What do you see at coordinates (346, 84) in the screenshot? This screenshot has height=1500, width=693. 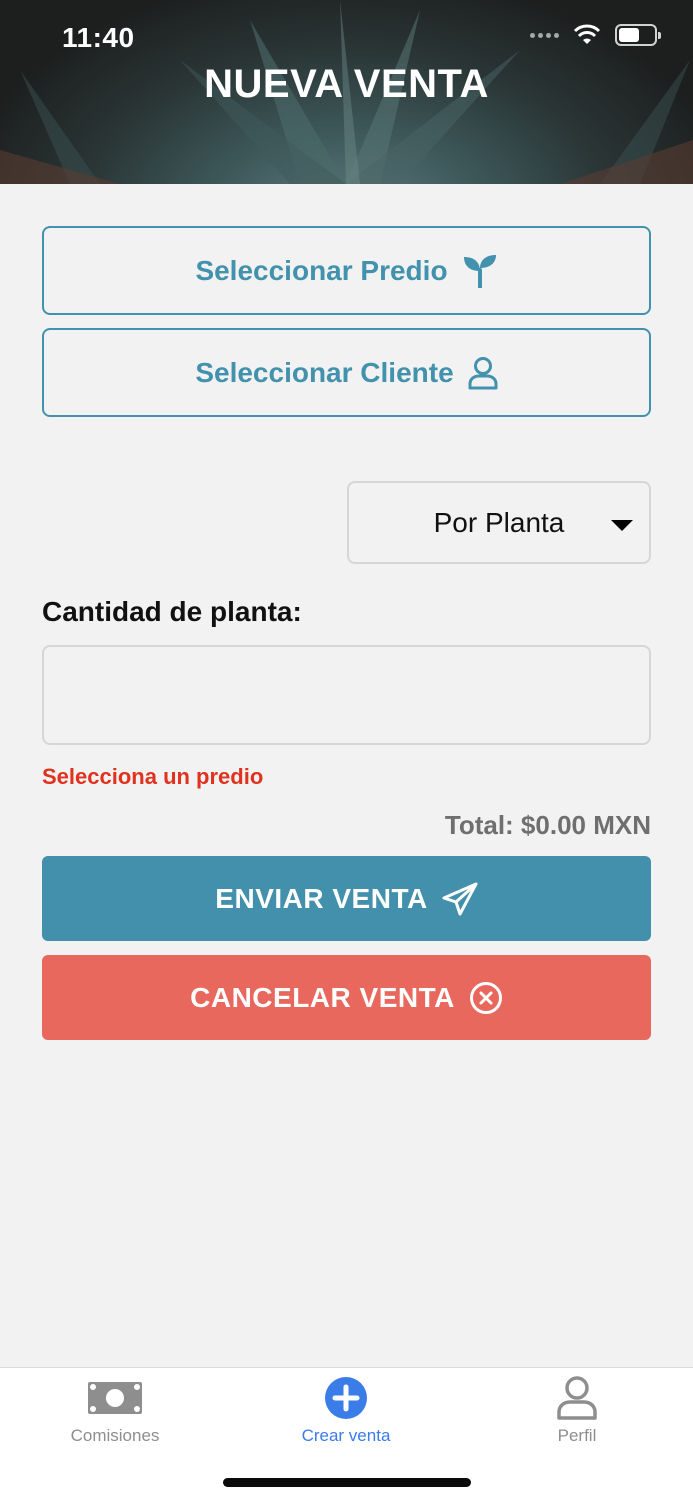 I see `page-title: NUEVA VENTA` at bounding box center [346, 84].